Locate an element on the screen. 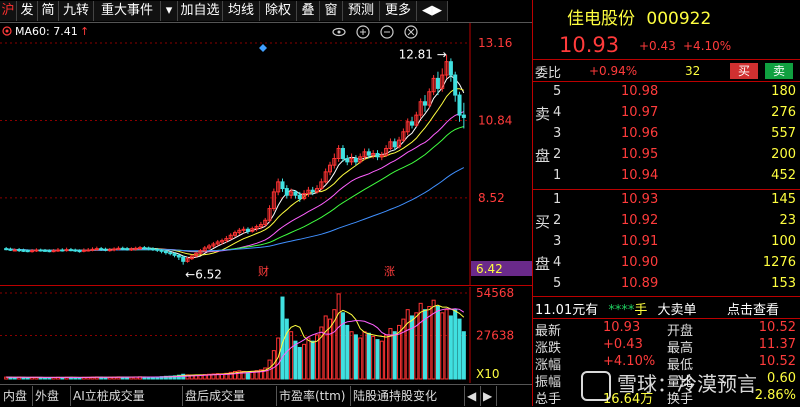  toolbar-item-11: 预测 is located at coordinates (361, 11).